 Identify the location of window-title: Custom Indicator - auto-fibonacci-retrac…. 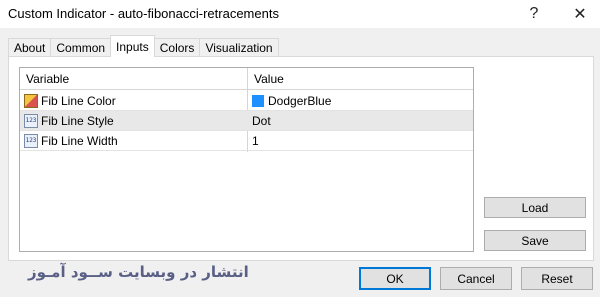
(143, 13).